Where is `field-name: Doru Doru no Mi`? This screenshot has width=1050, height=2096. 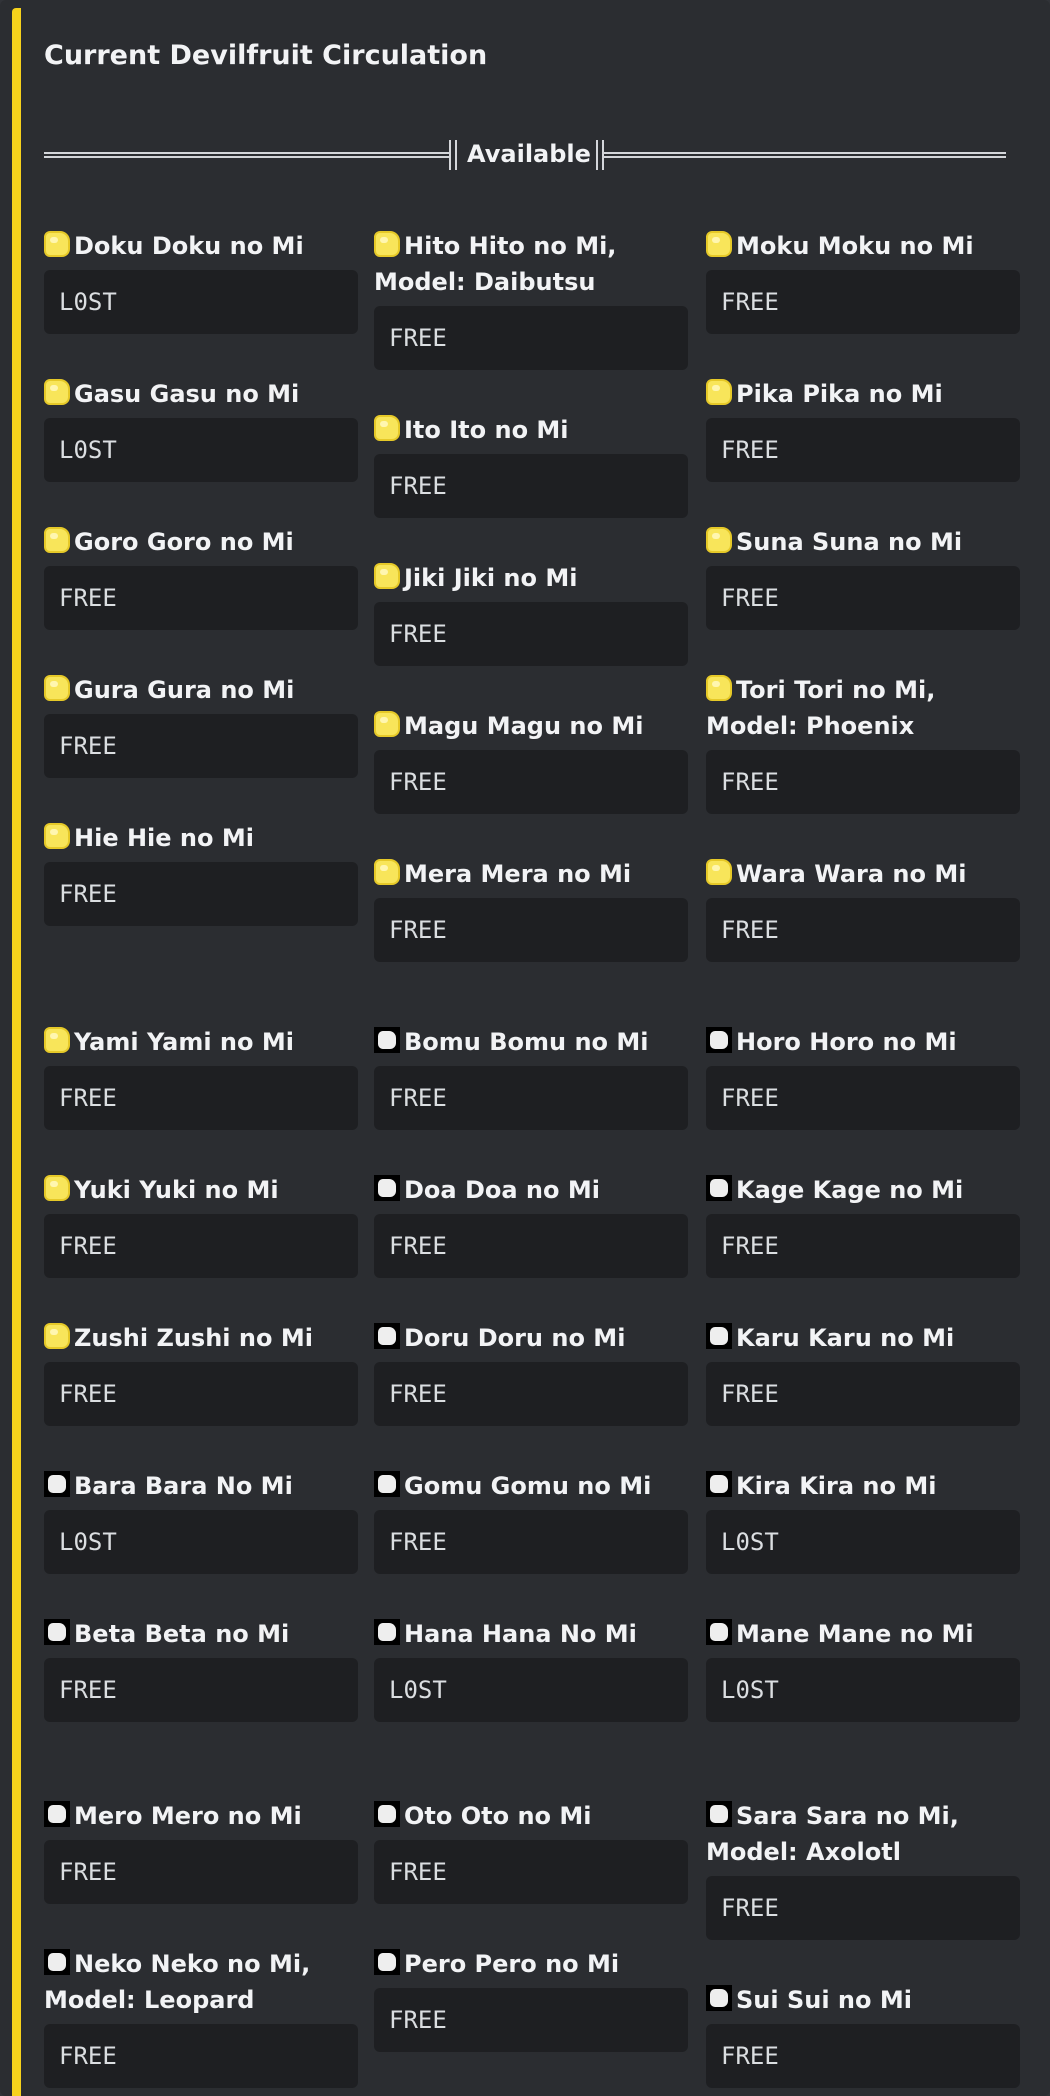 field-name: Doru Doru no Mi is located at coordinates (531, 1338).